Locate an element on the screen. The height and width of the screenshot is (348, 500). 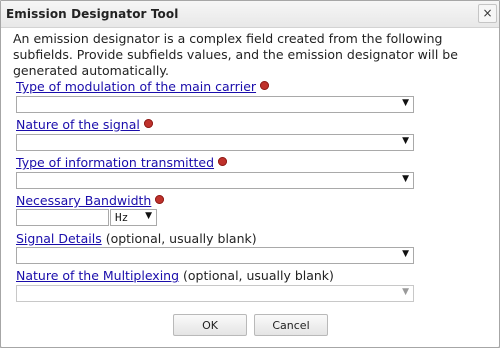
multiplexing-help-link: Nature of the Multiplexing is located at coordinates (97, 275).